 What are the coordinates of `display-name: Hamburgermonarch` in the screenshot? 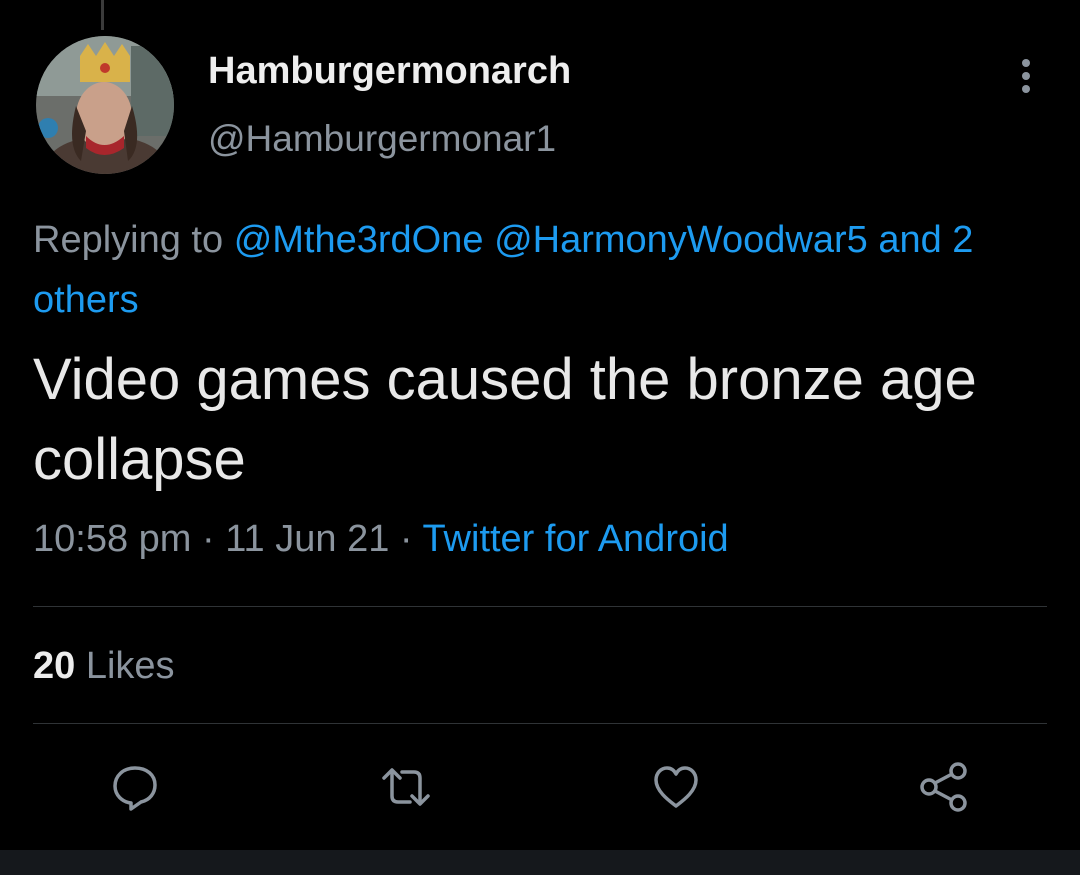 It's located at (389, 71).